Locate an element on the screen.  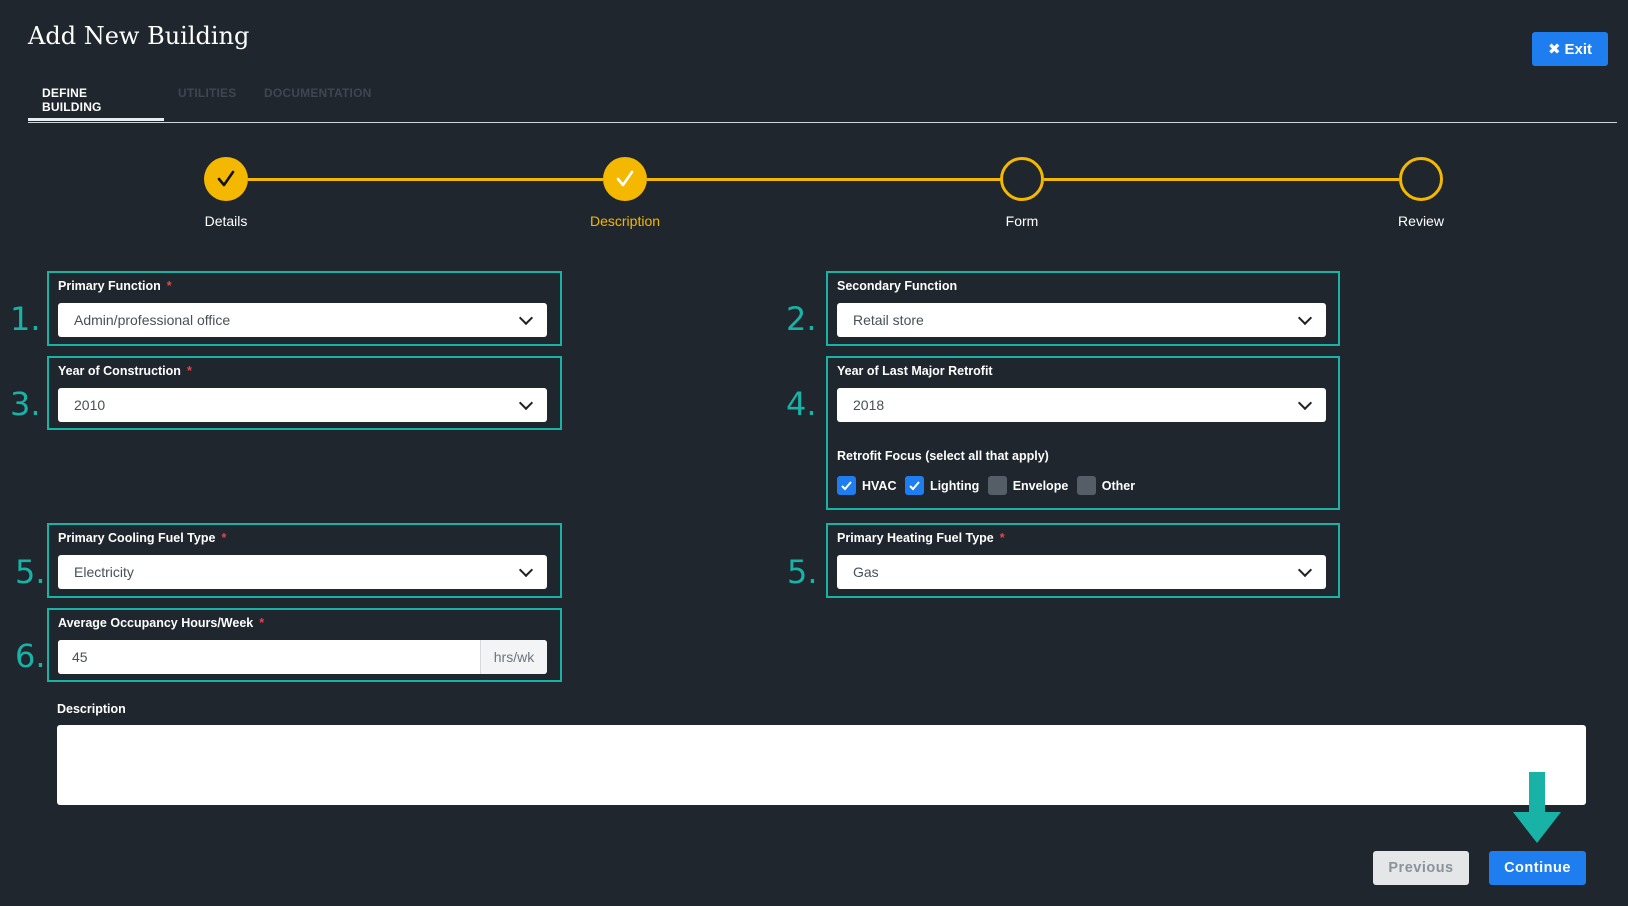
year-construction-value: 2010 is located at coordinates (90, 405).